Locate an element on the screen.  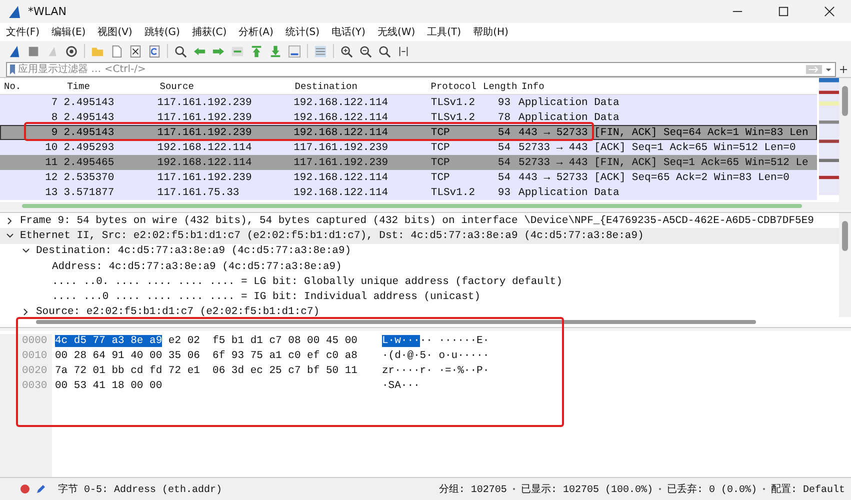
menu-item: 编辑(E) is located at coordinates (69, 32).